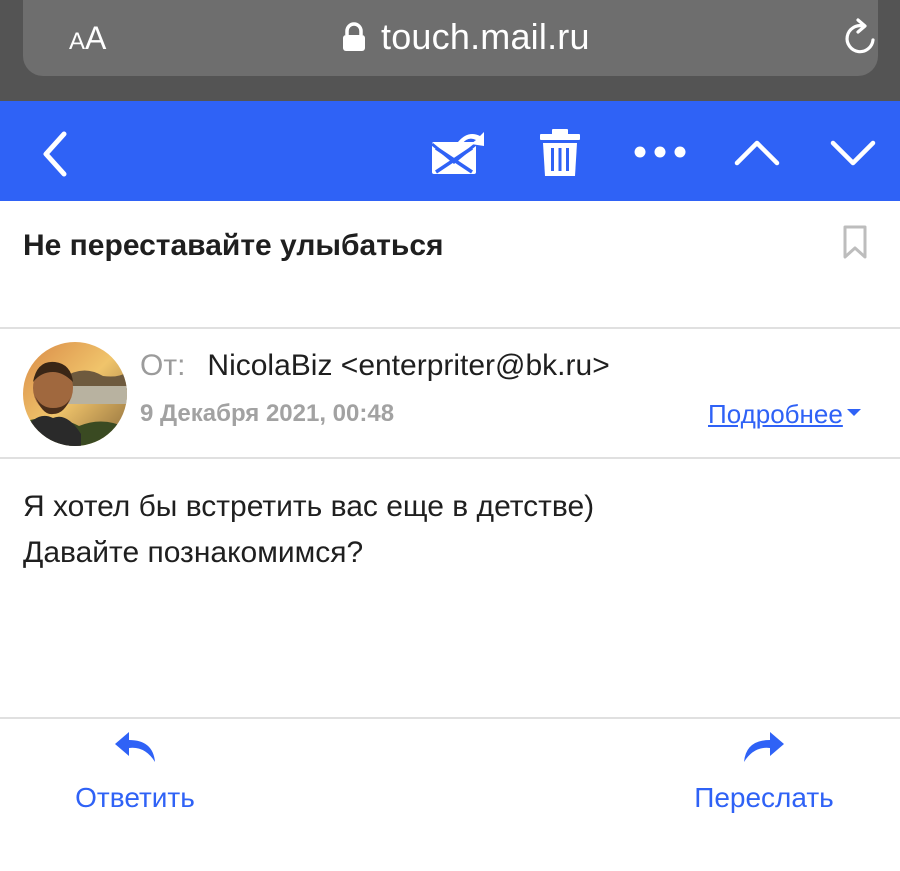 The width and height of the screenshot is (900, 871). Describe the element at coordinates (485, 36) in the screenshot. I see `url-text: touch.mail.ru` at that location.